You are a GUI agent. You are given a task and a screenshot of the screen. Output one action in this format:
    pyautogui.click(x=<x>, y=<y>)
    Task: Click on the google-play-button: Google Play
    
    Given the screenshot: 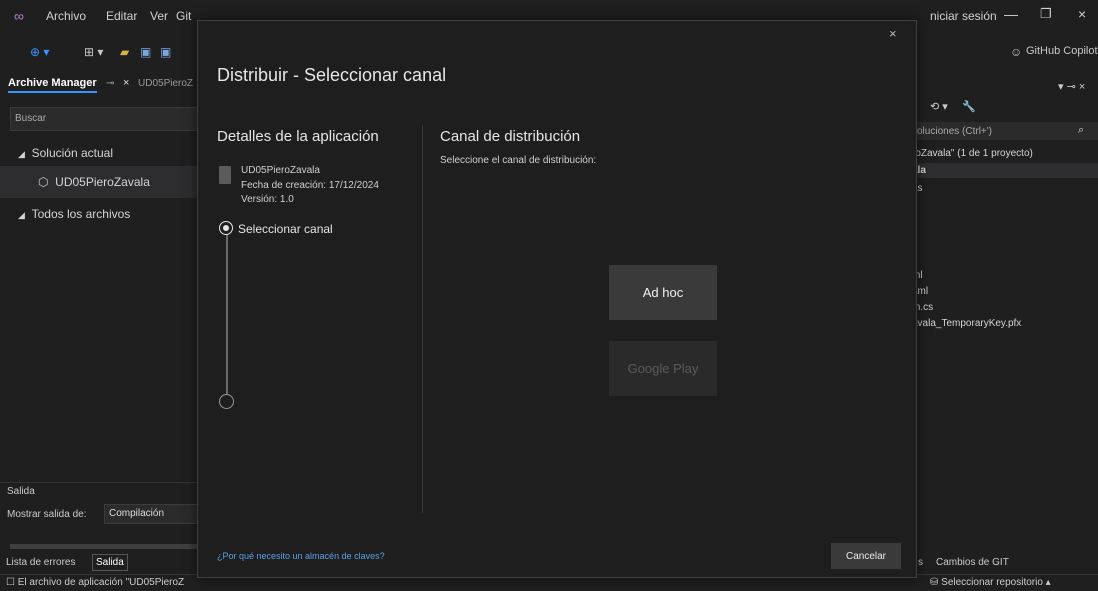 What is the action you would take?
    pyautogui.click(x=663, y=368)
    